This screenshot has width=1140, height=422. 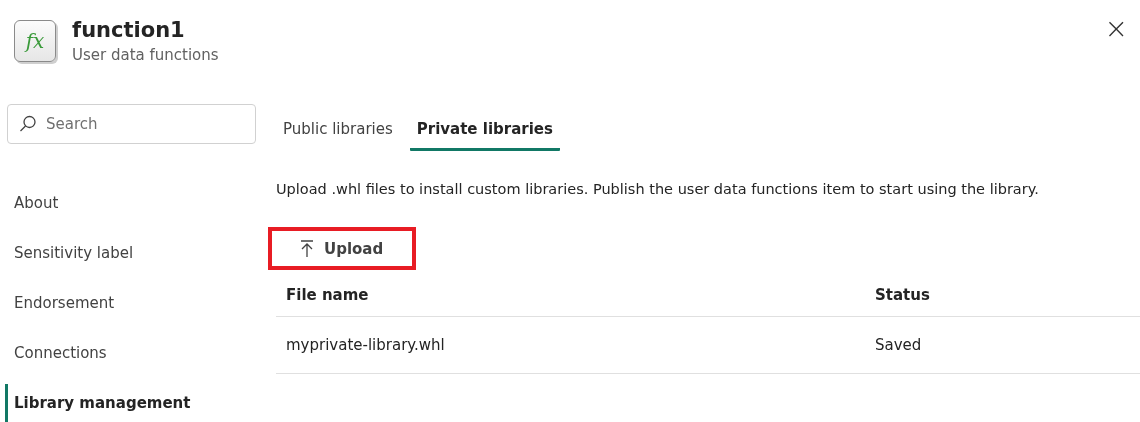 What do you see at coordinates (131, 124) in the screenshot?
I see `search-field: Search` at bounding box center [131, 124].